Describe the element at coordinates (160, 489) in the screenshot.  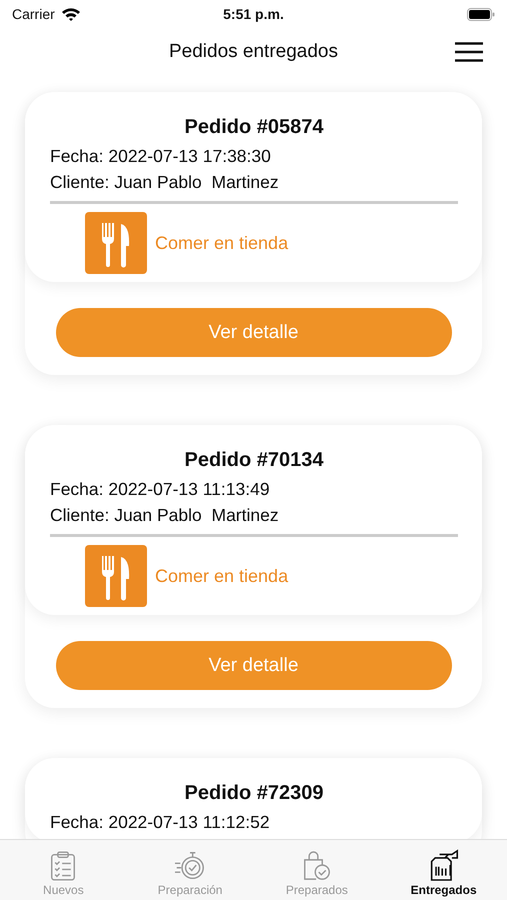
I see `order-date: Fecha: 2022-07-13 11:13:49` at that location.